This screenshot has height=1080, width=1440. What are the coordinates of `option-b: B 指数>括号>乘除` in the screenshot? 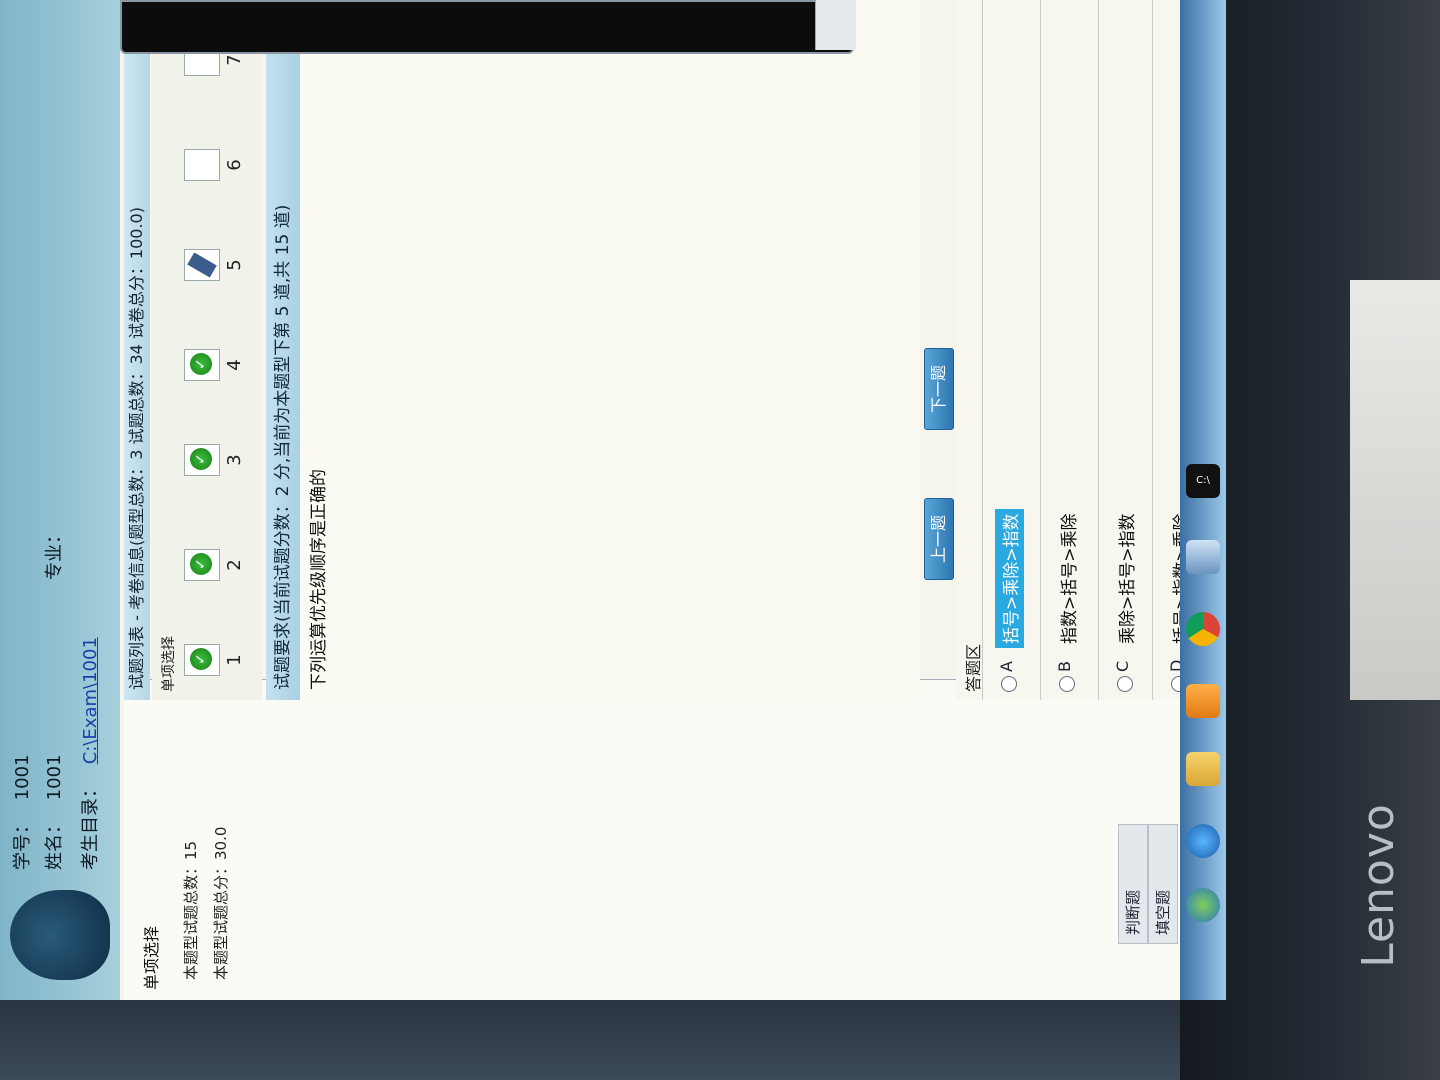 It's located at (1069, 350).